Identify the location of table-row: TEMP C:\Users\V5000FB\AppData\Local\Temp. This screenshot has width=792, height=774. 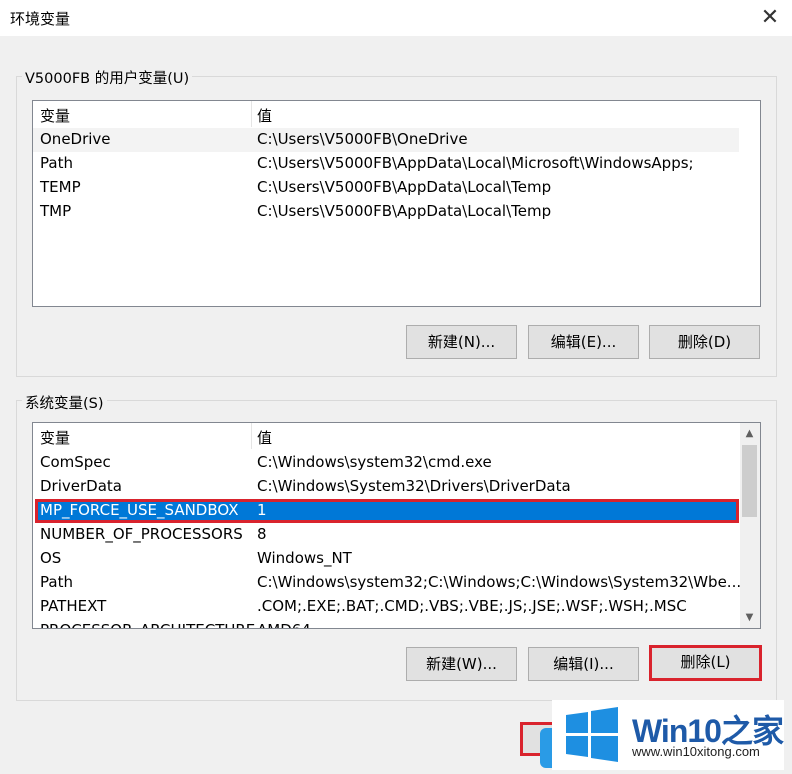
(386, 188).